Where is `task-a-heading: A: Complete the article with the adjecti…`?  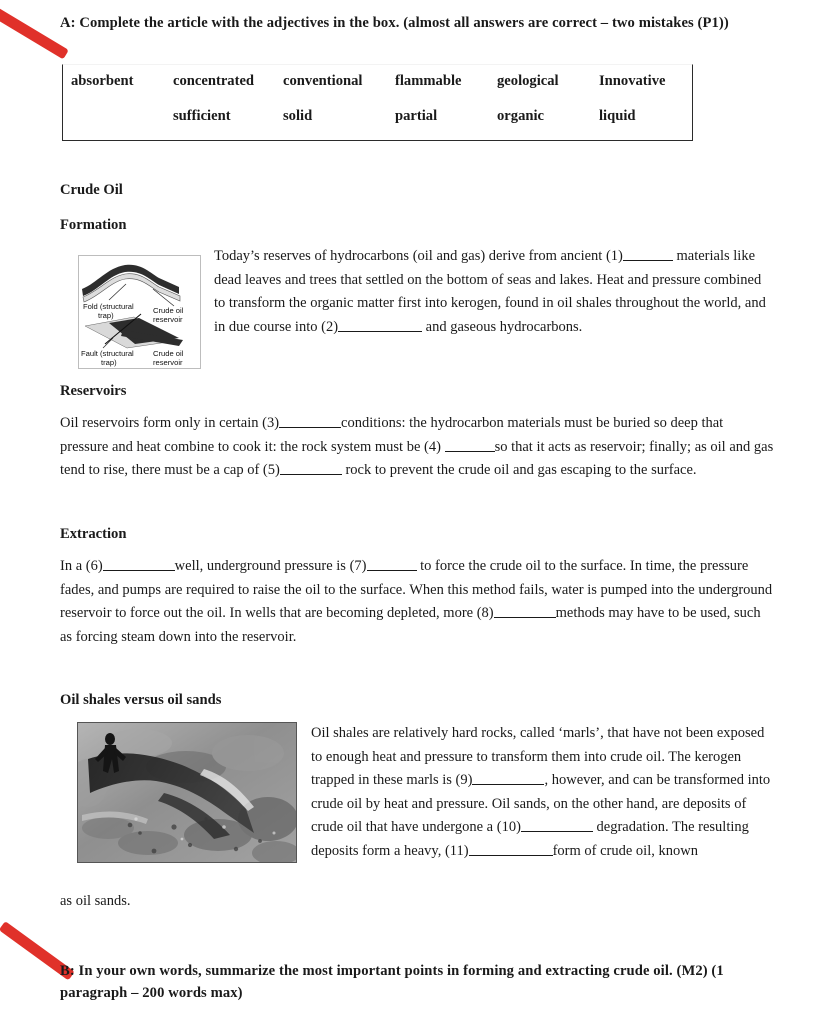
task-a-heading: A: Complete the article with the adjecti… is located at coordinates (394, 23).